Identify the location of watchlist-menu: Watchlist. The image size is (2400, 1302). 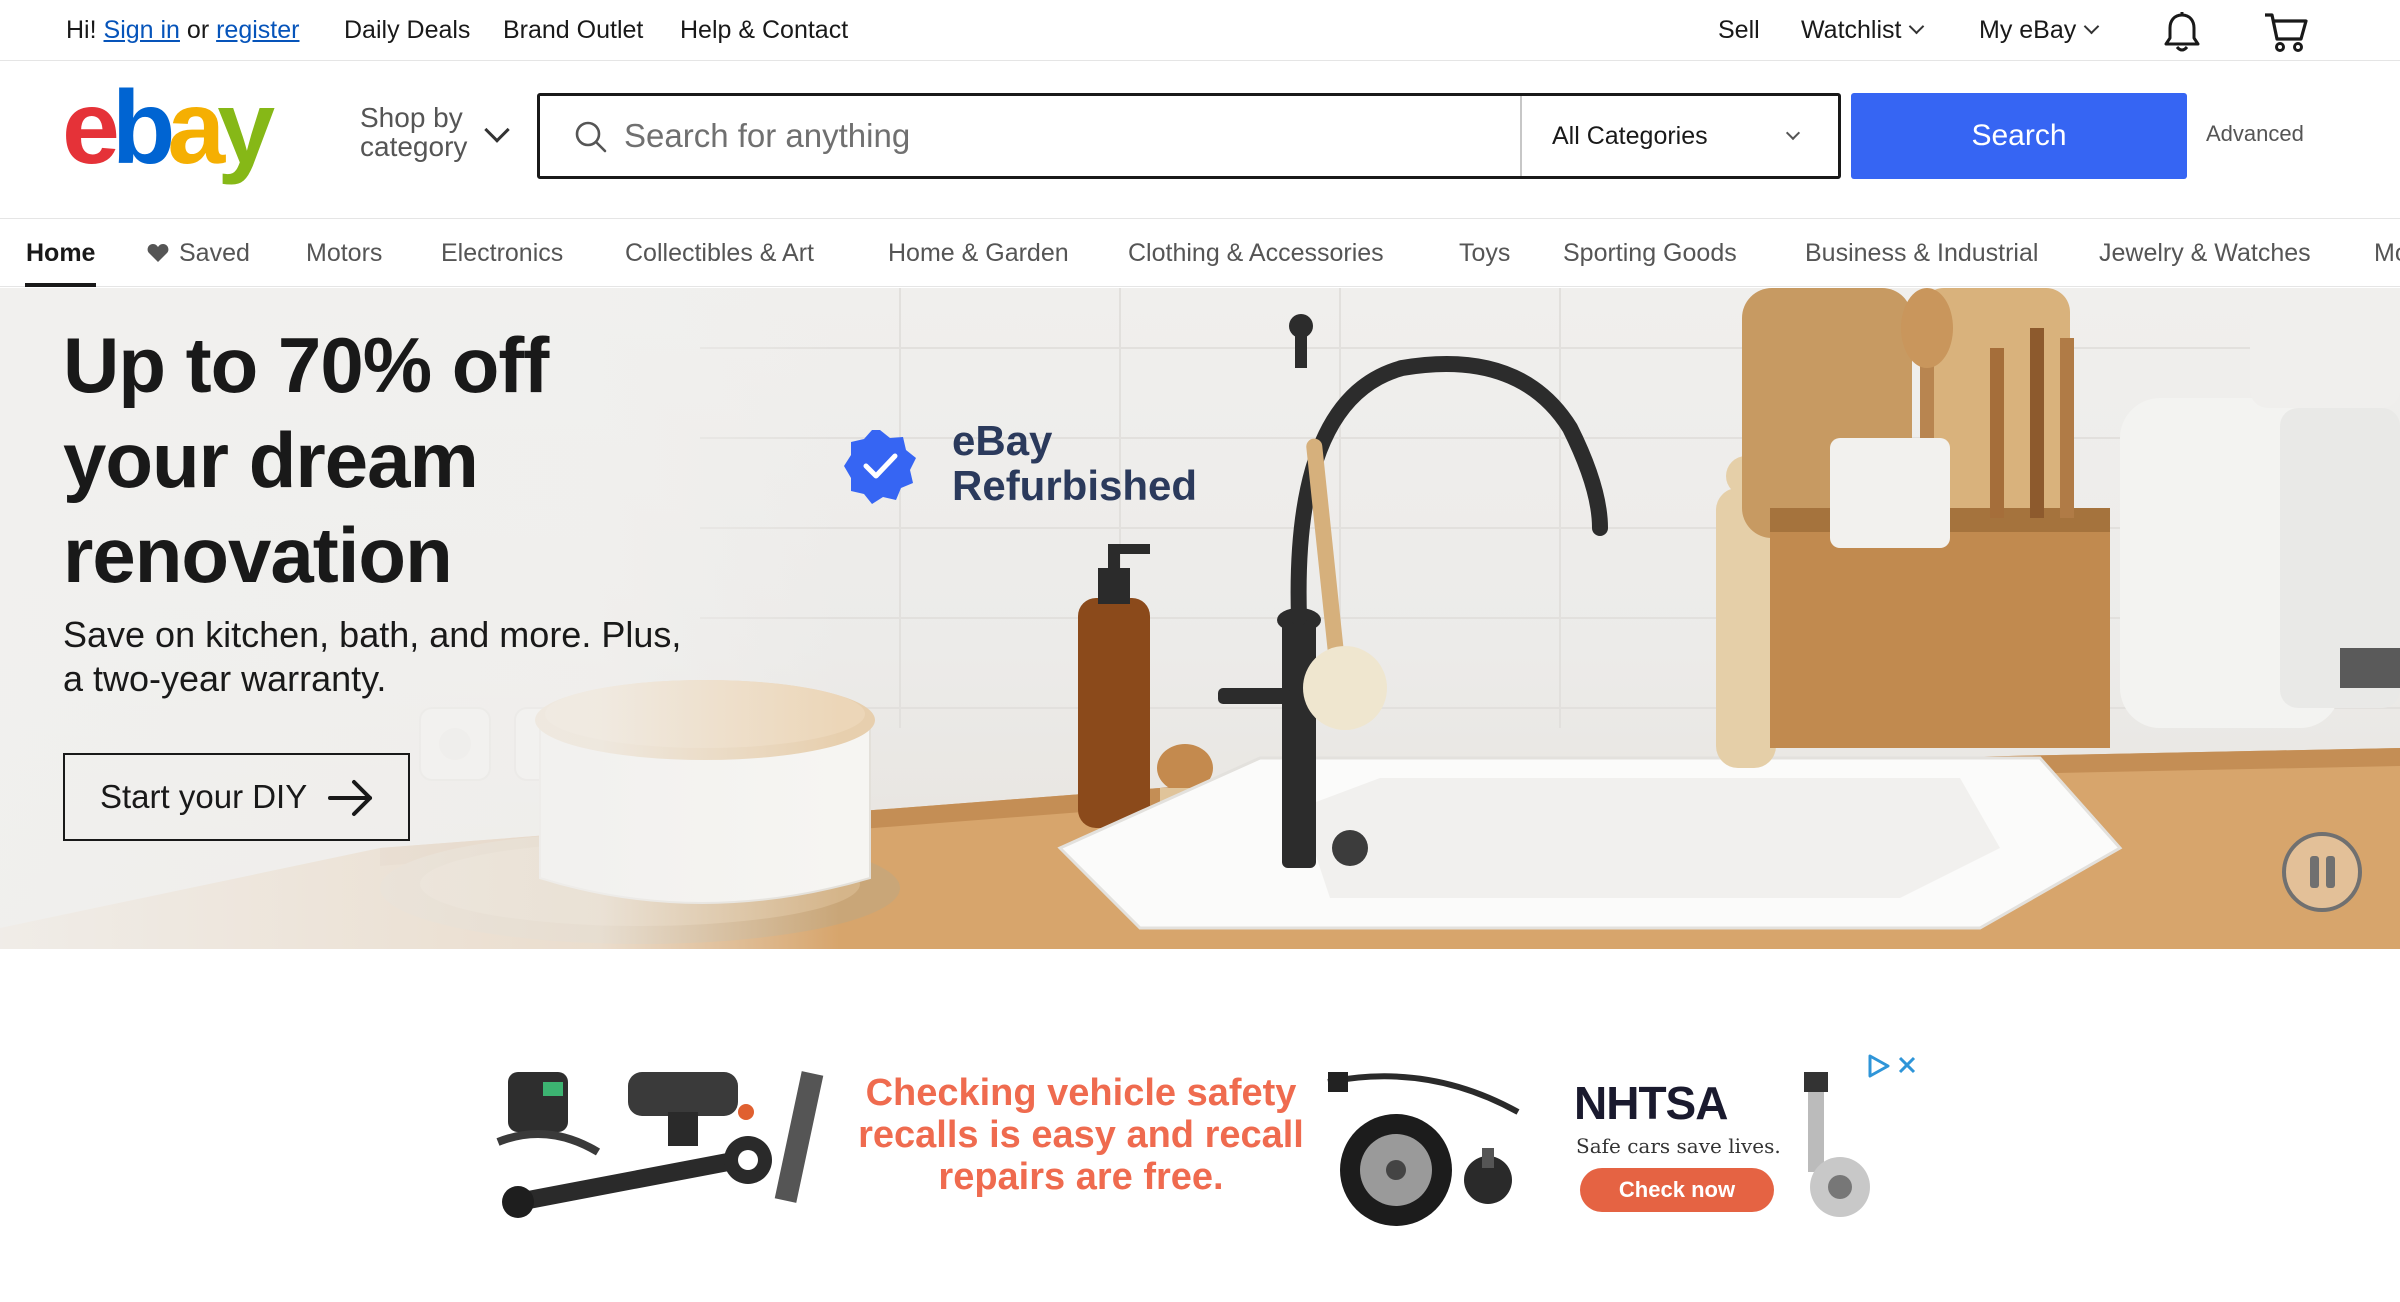
(1863, 30).